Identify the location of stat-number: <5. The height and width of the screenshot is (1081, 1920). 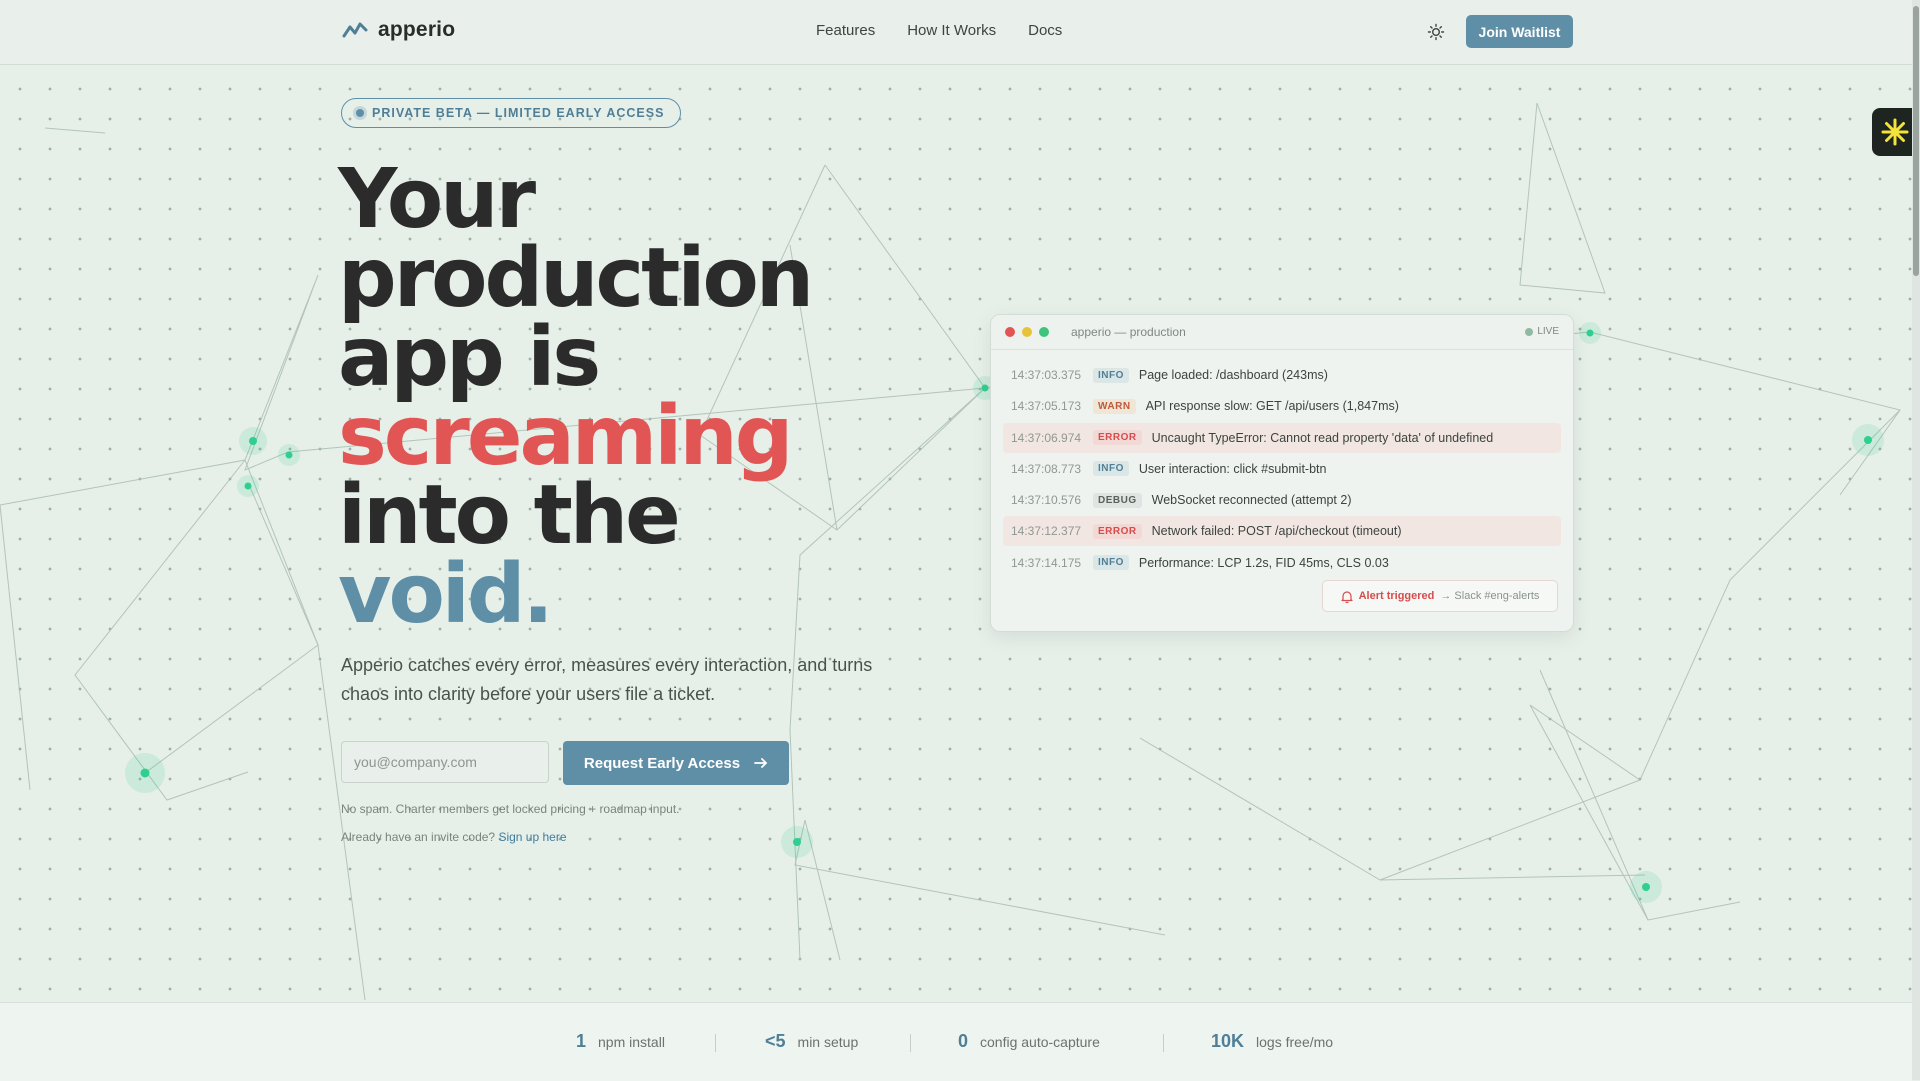
(775, 1041).